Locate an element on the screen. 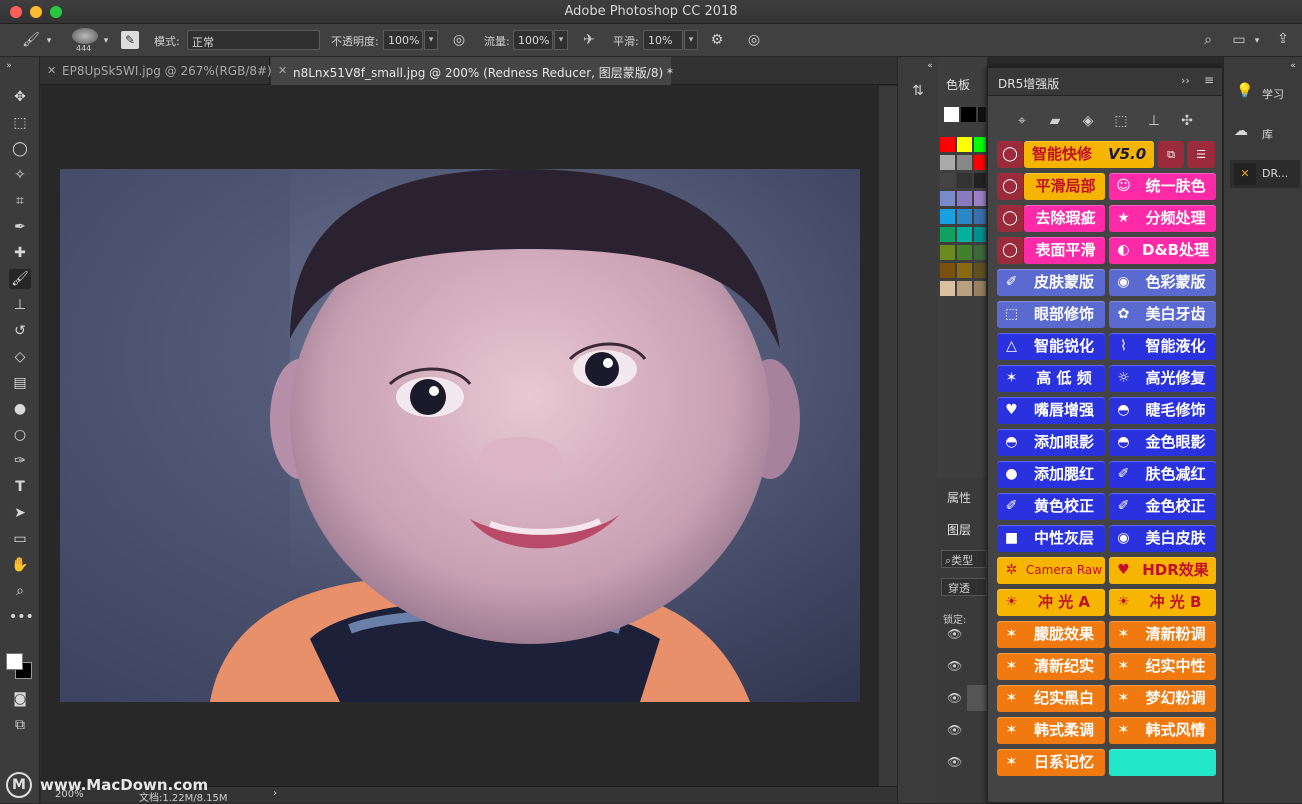 The image size is (1302, 804). tab-layers: 图层 is located at coordinates (959, 529).